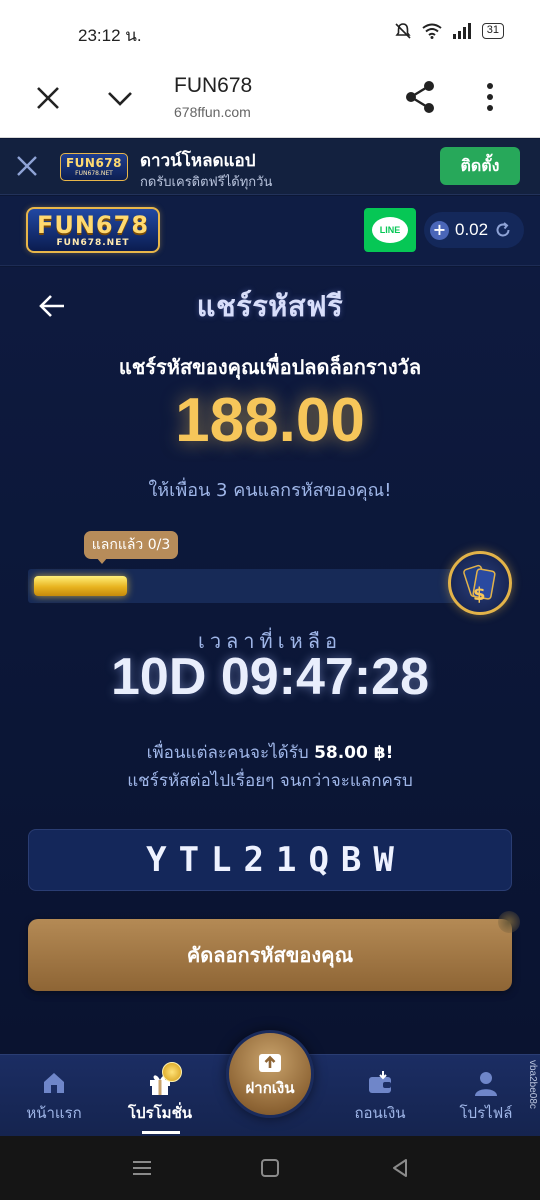  Describe the element at coordinates (270, 306) in the screenshot. I see `page-title: แชร์รหัสฟรี` at that location.